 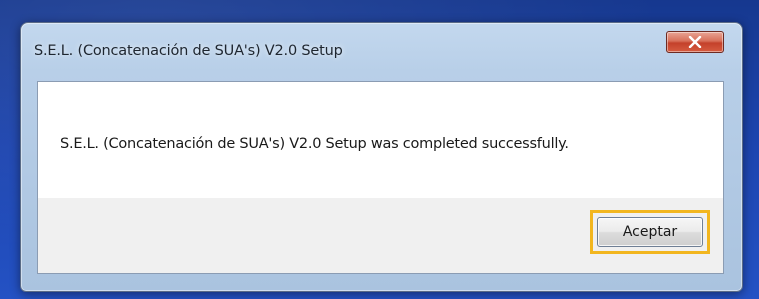 I want to click on close-icon, so click(x=695, y=42).